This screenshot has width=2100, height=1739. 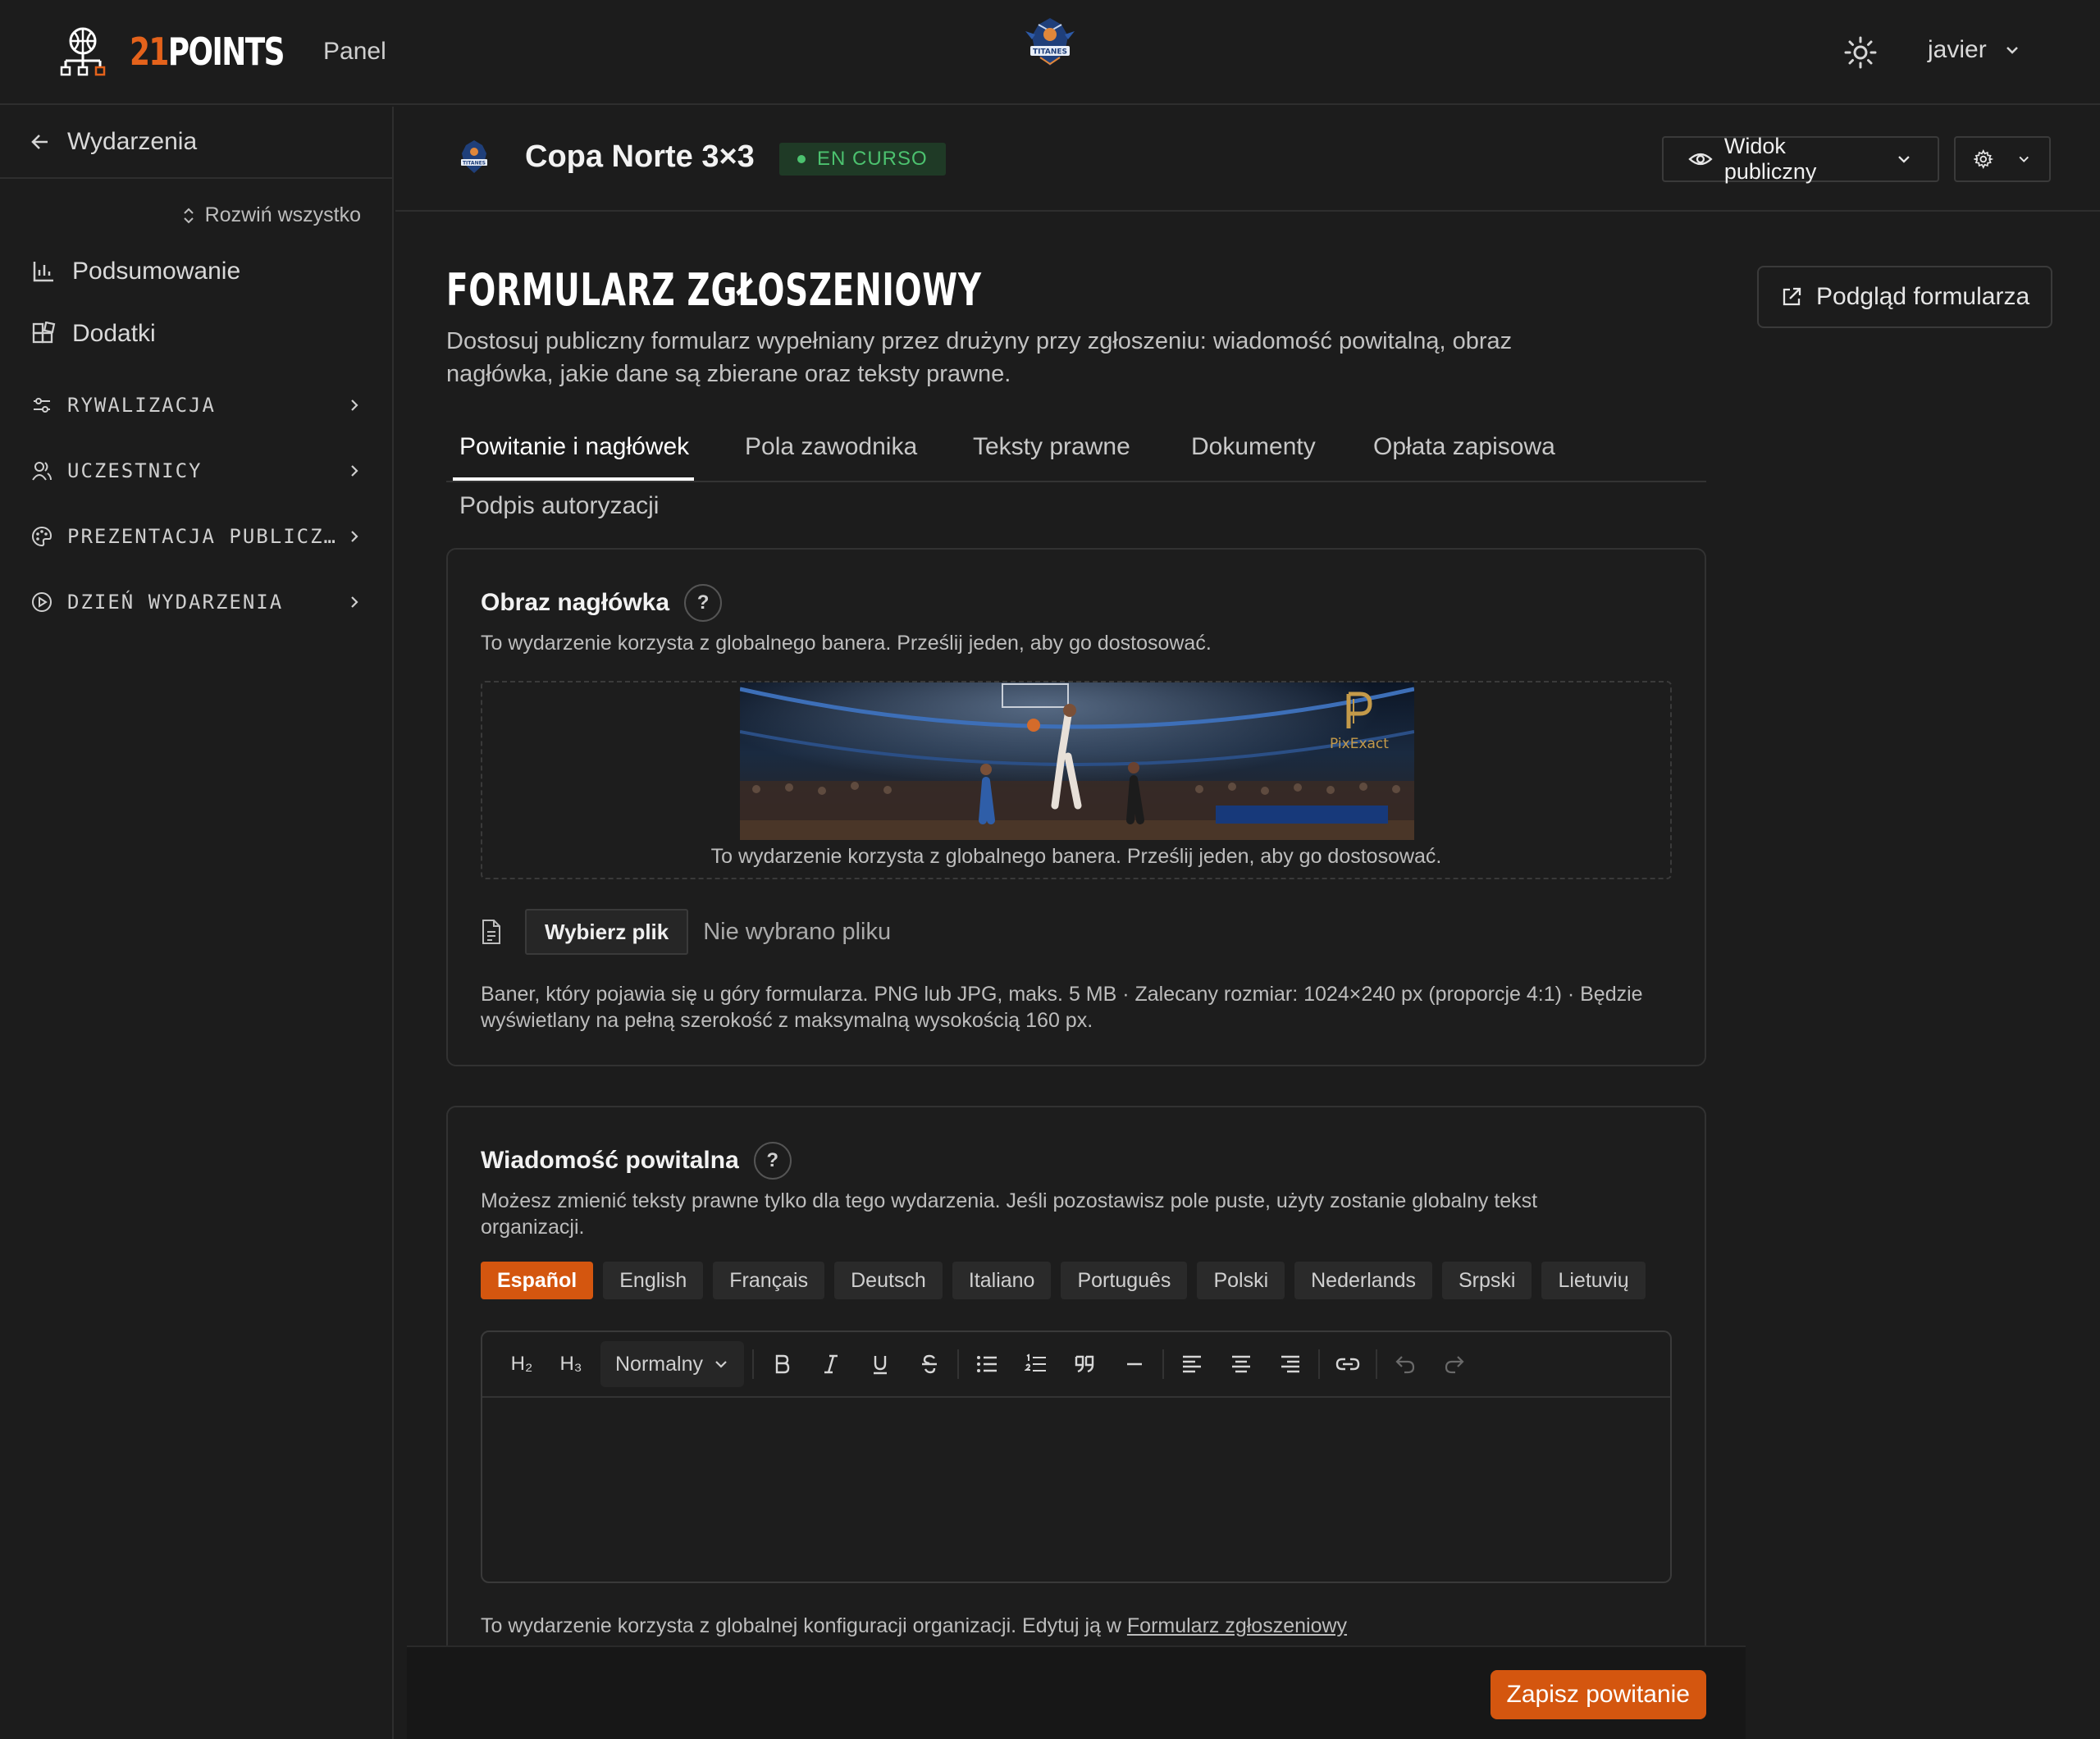 What do you see at coordinates (491, 932) in the screenshot?
I see `file-icon` at bounding box center [491, 932].